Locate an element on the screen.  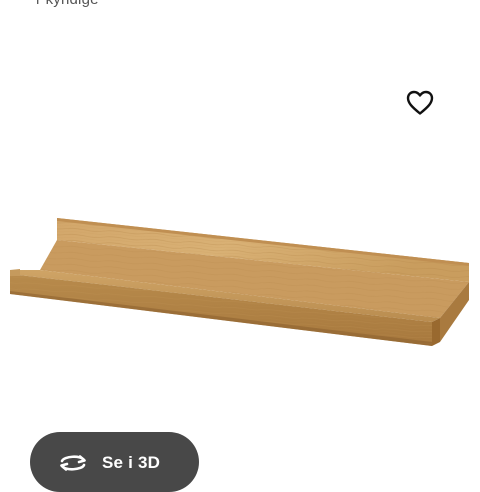
rotate-3d-icon is located at coordinates (73, 463).